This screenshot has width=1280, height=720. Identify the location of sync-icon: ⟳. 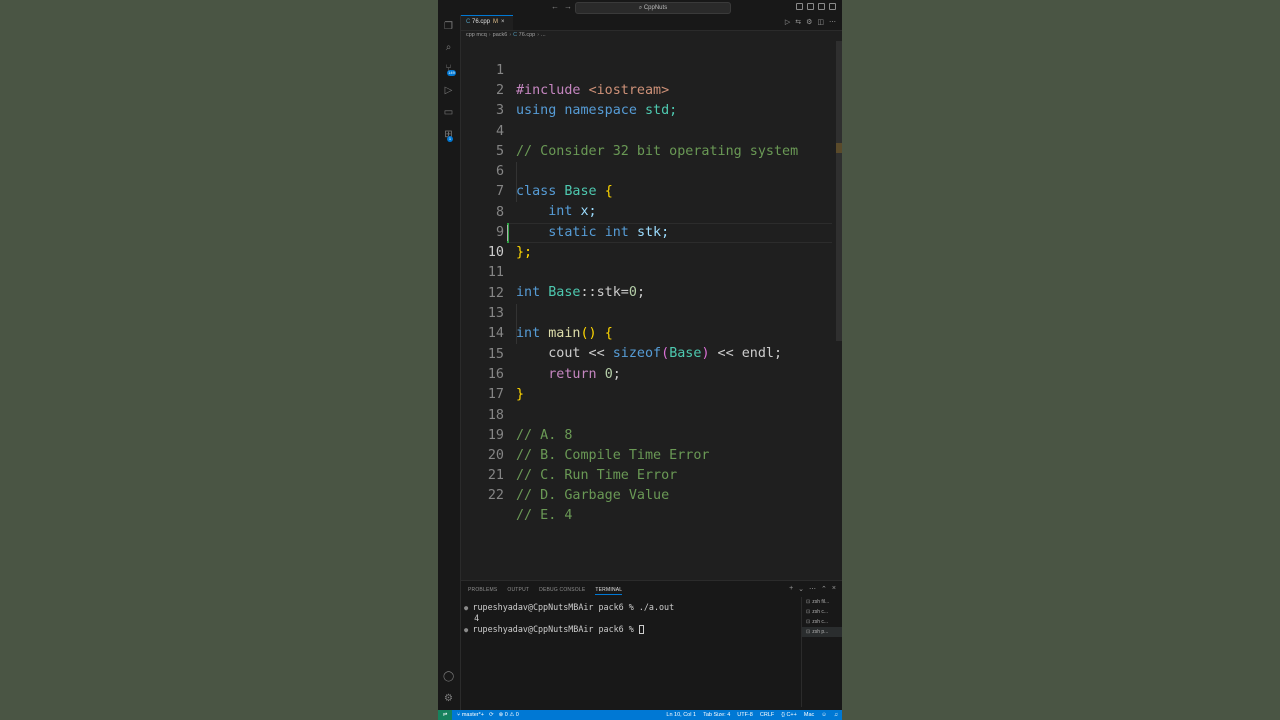
(491, 715).